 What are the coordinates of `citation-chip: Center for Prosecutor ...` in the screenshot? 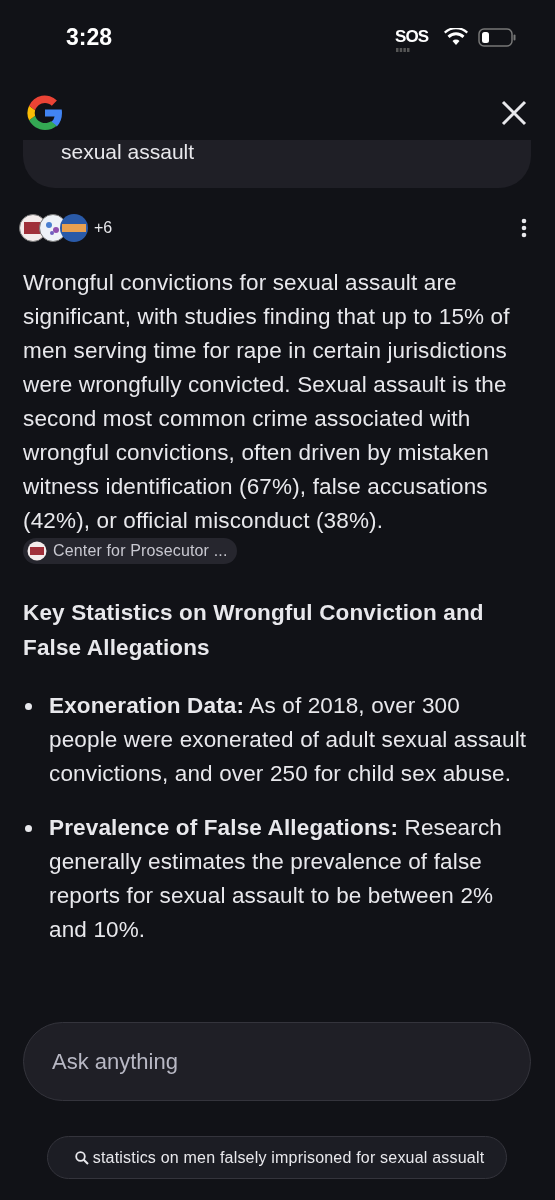 It's located at (130, 551).